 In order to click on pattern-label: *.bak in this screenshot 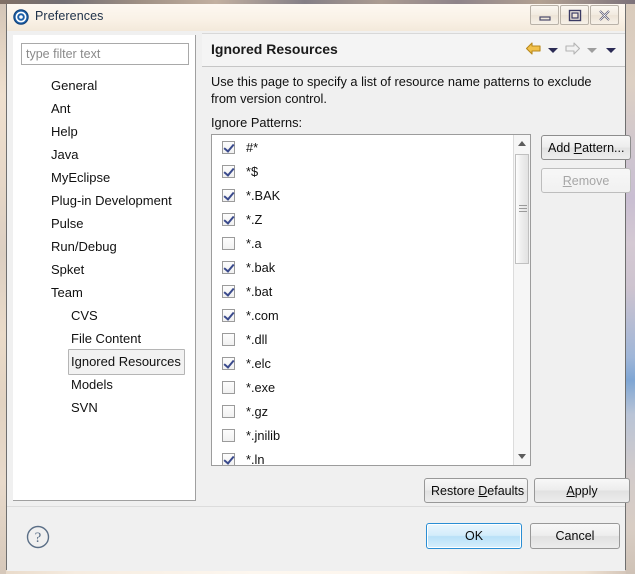, I will do `click(261, 267)`.